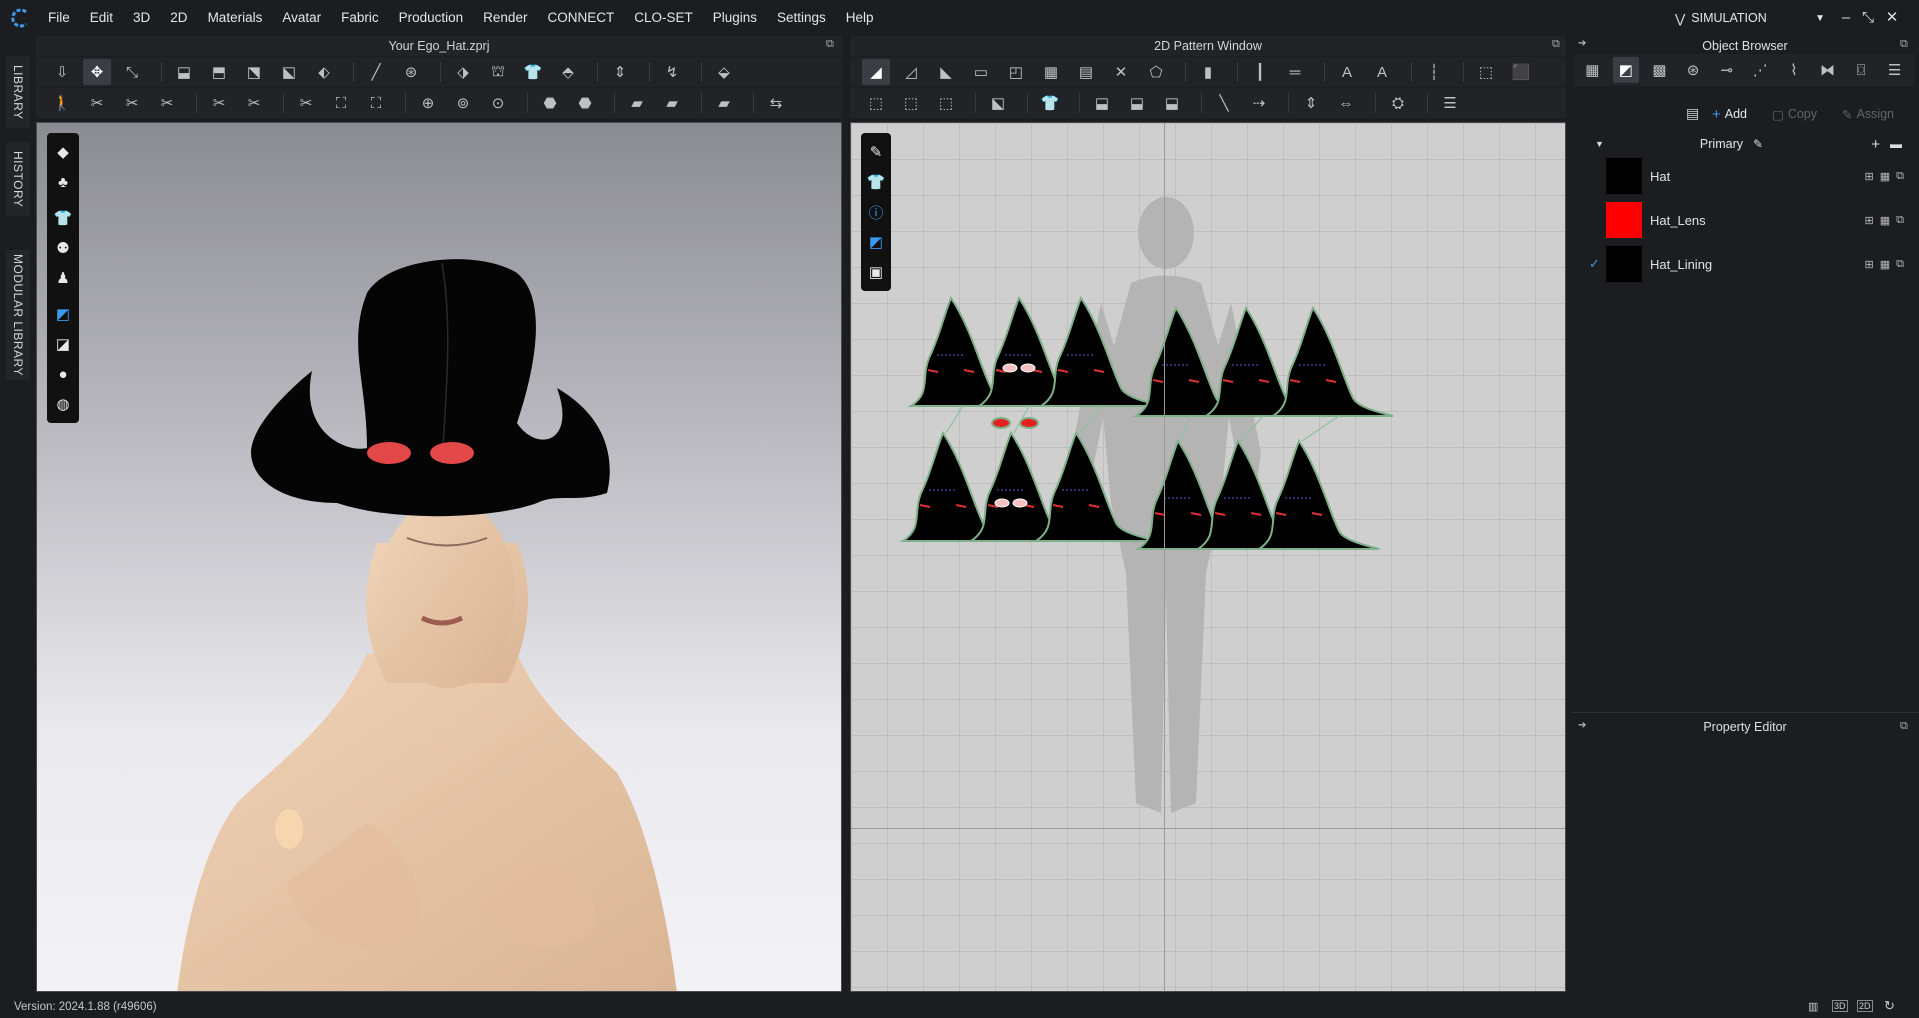  I want to click on zipper-tab-icon: ⊸, so click(1726, 70).